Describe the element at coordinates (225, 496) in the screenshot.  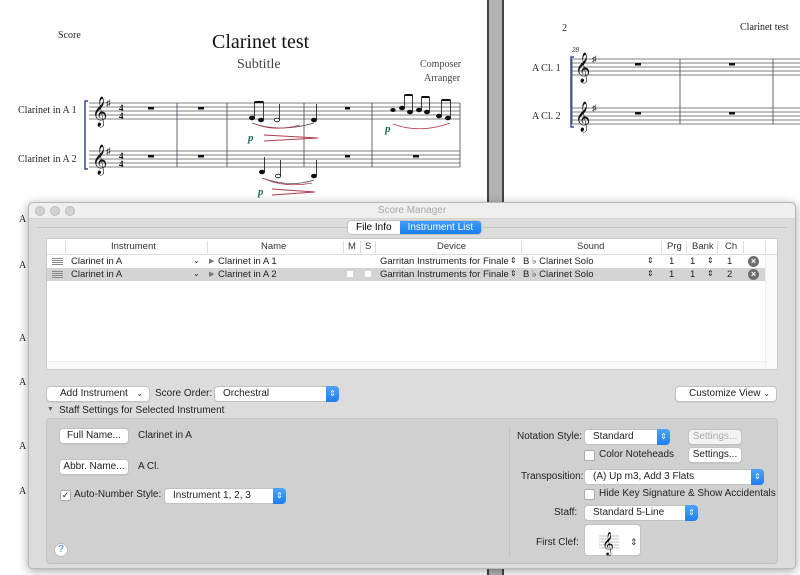
I see `auto-number-select: Instrument 1, 2, 3 ⇕` at that location.